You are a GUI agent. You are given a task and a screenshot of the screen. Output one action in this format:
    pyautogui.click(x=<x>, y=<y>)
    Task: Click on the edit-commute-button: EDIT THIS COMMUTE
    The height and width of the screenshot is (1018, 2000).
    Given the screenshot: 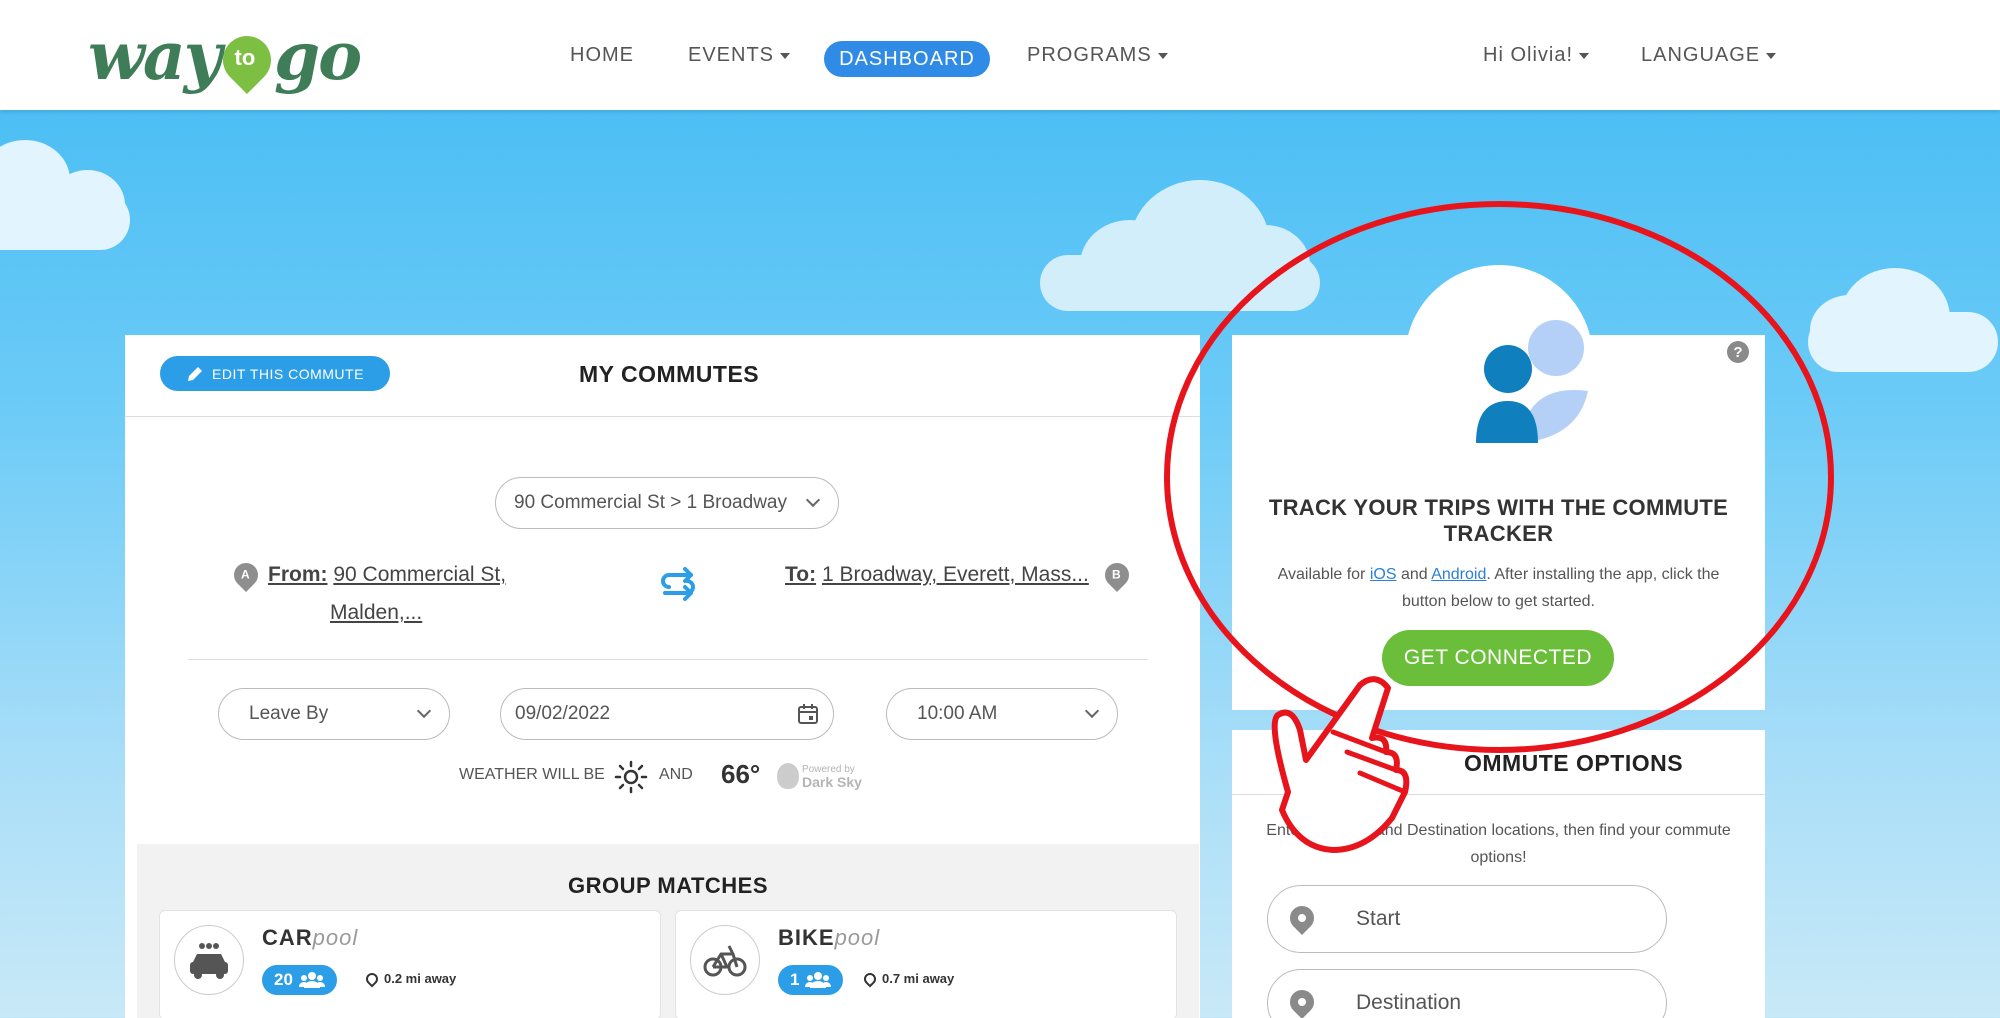 What is the action you would take?
    pyautogui.click(x=275, y=373)
    